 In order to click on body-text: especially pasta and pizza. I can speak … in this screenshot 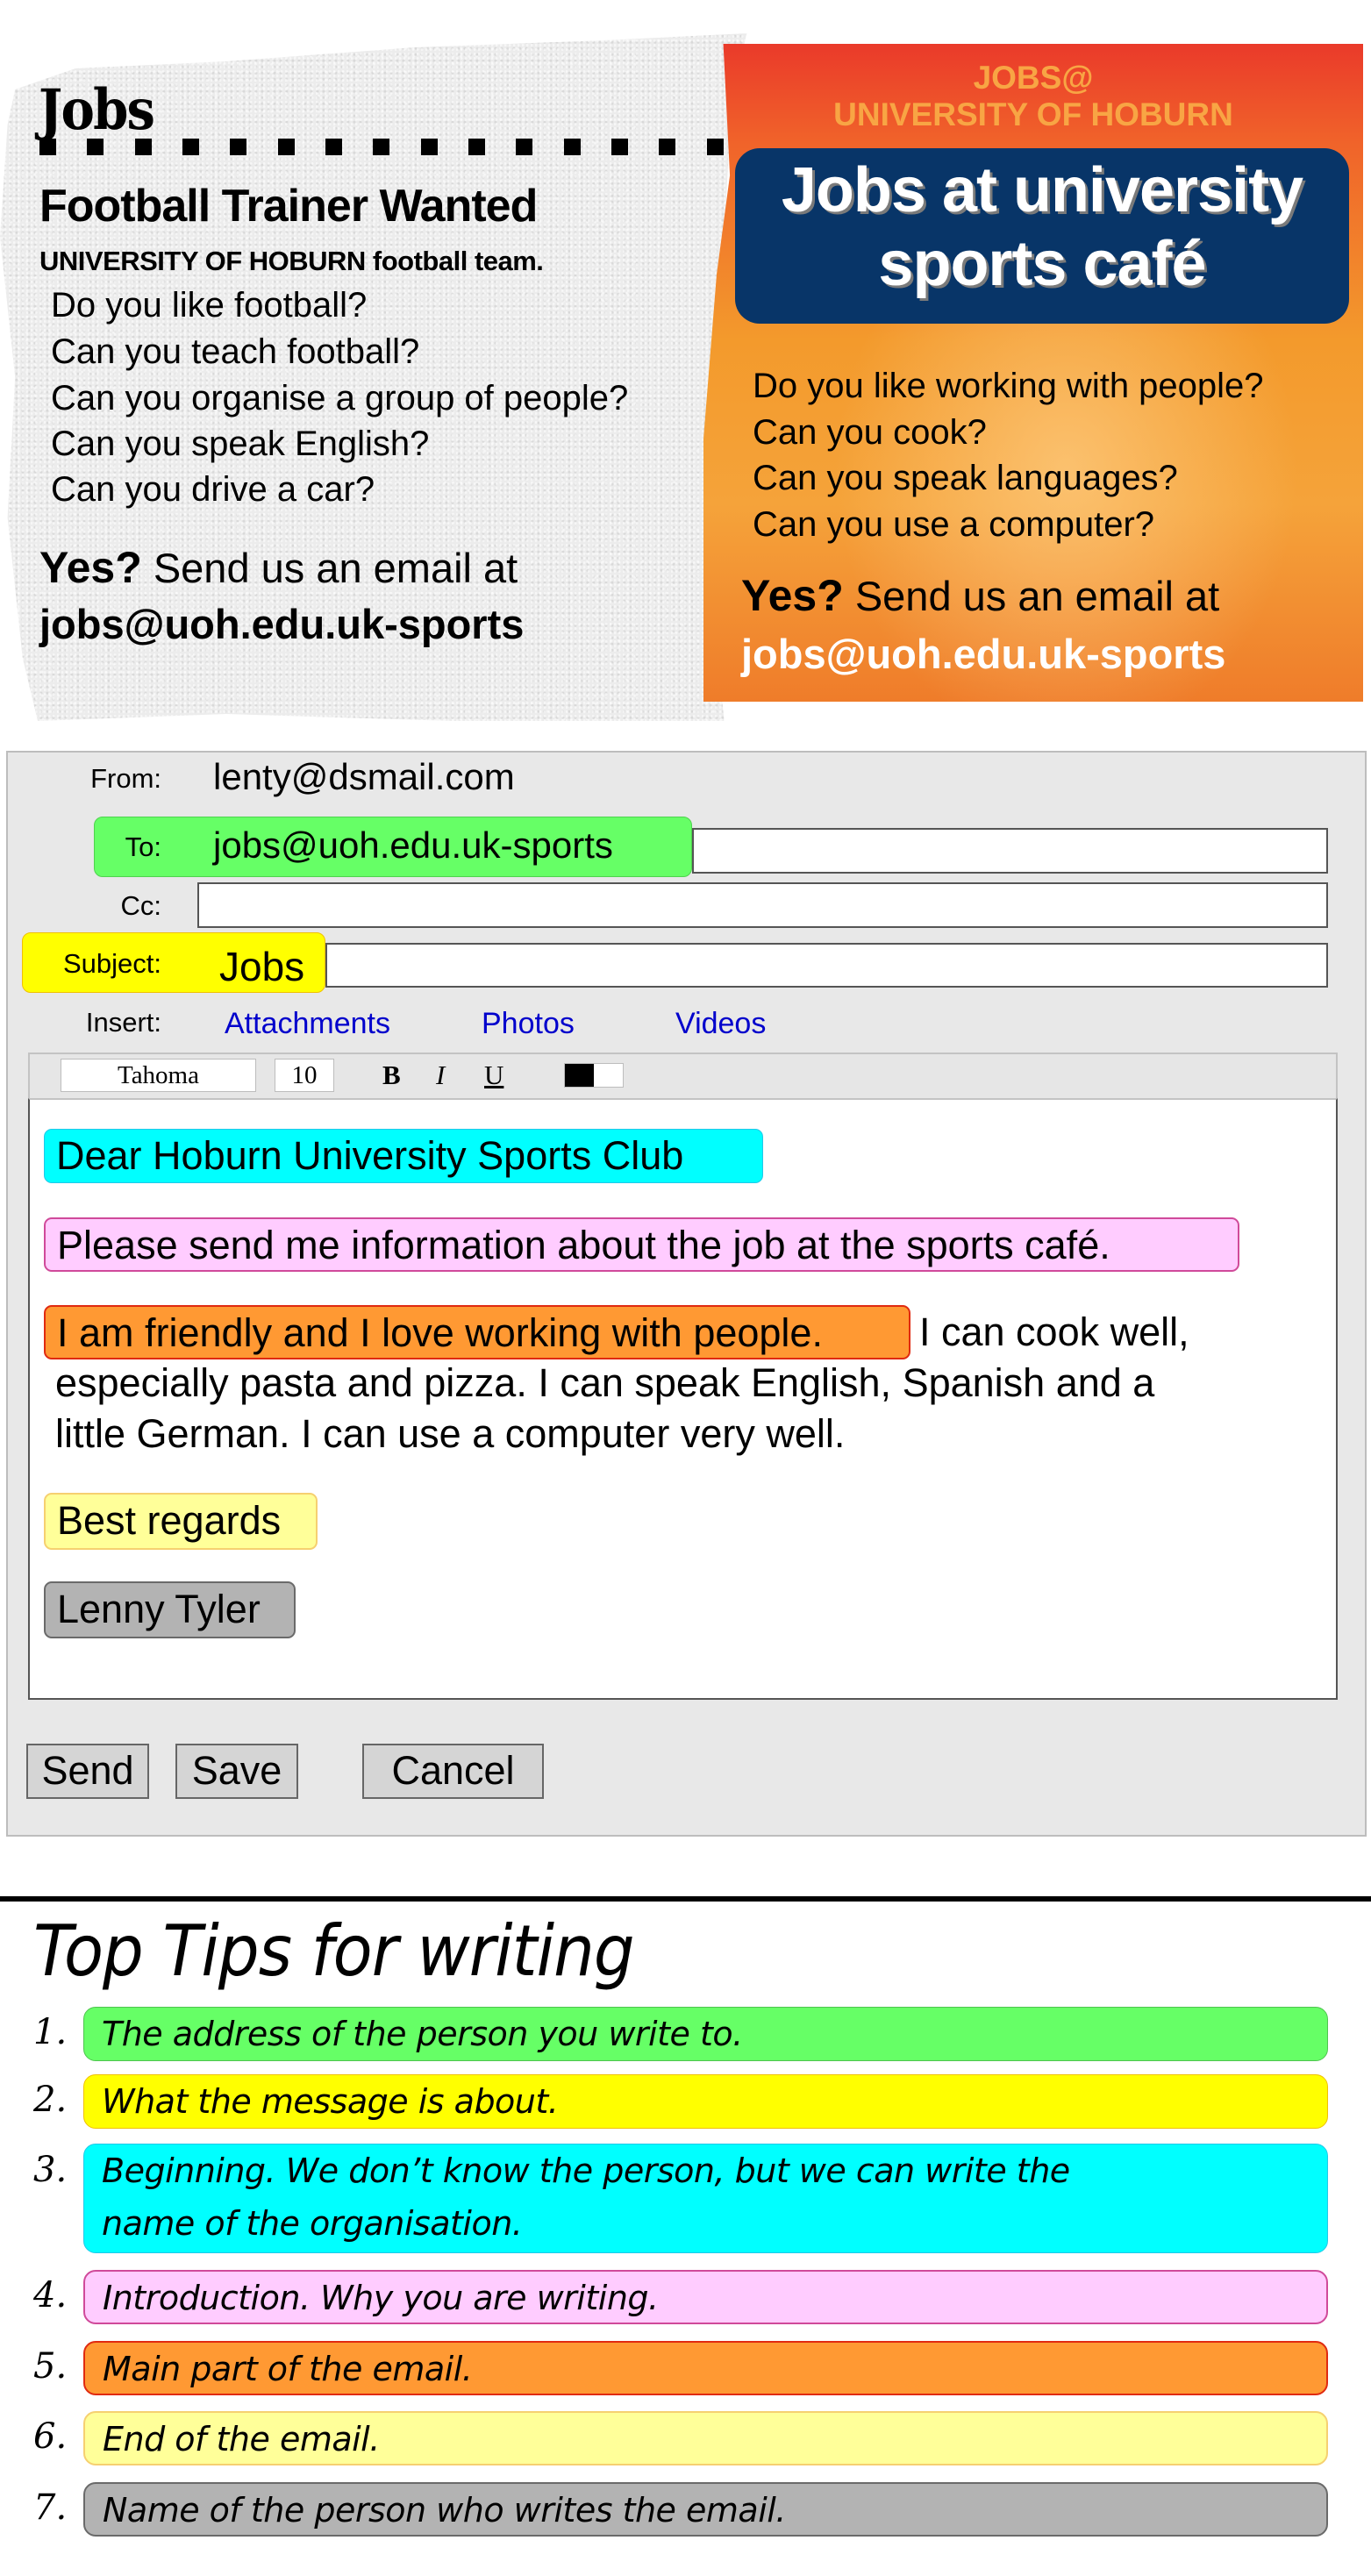, I will do `click(605, 1383)`.